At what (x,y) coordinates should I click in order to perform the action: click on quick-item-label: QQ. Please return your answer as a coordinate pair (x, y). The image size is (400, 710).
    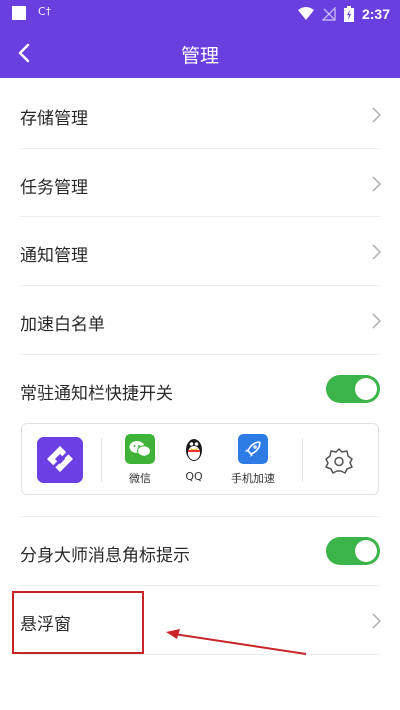
    Looking at the image, I should click on (194, 476).